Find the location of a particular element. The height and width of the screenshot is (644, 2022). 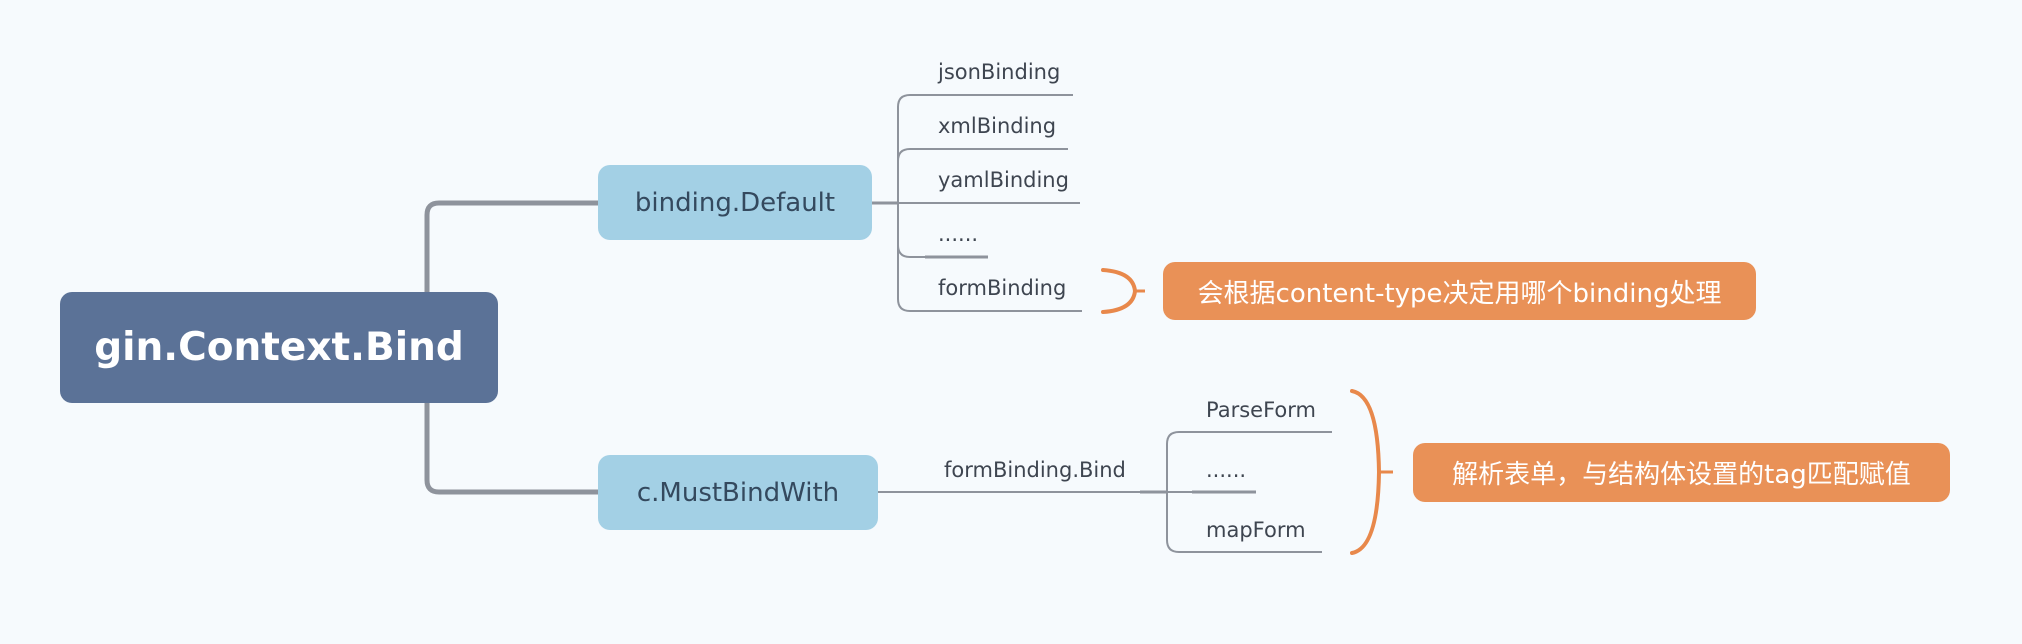

branch-node-label: binding.Default is located at coordinates (735, 202).